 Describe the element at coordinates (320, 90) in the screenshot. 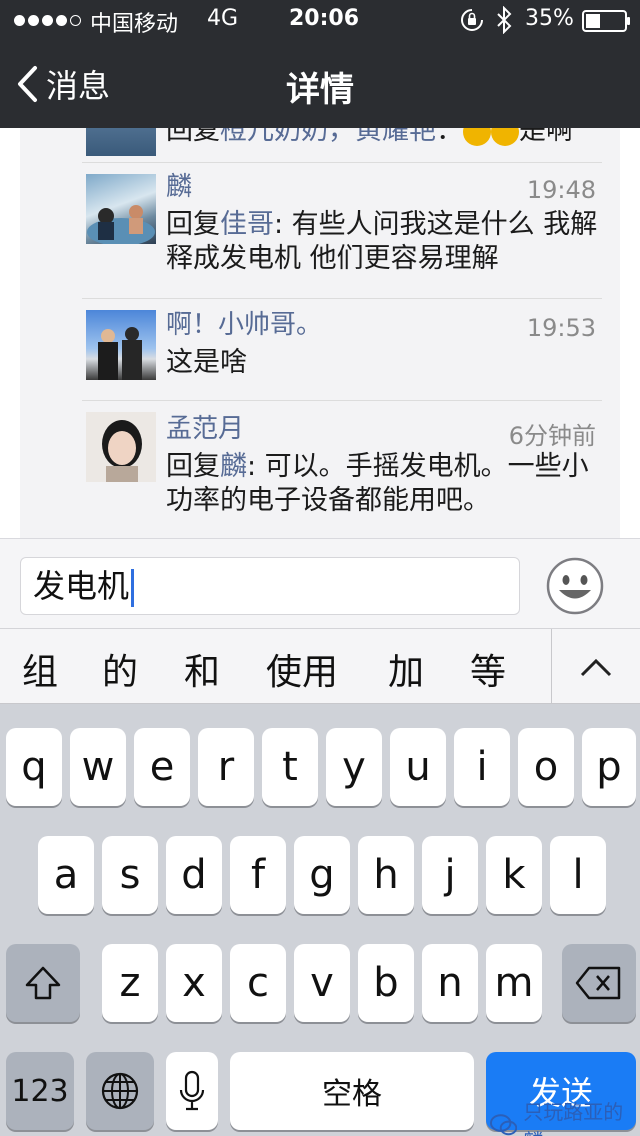

I see `page-title: 详情` at that location.